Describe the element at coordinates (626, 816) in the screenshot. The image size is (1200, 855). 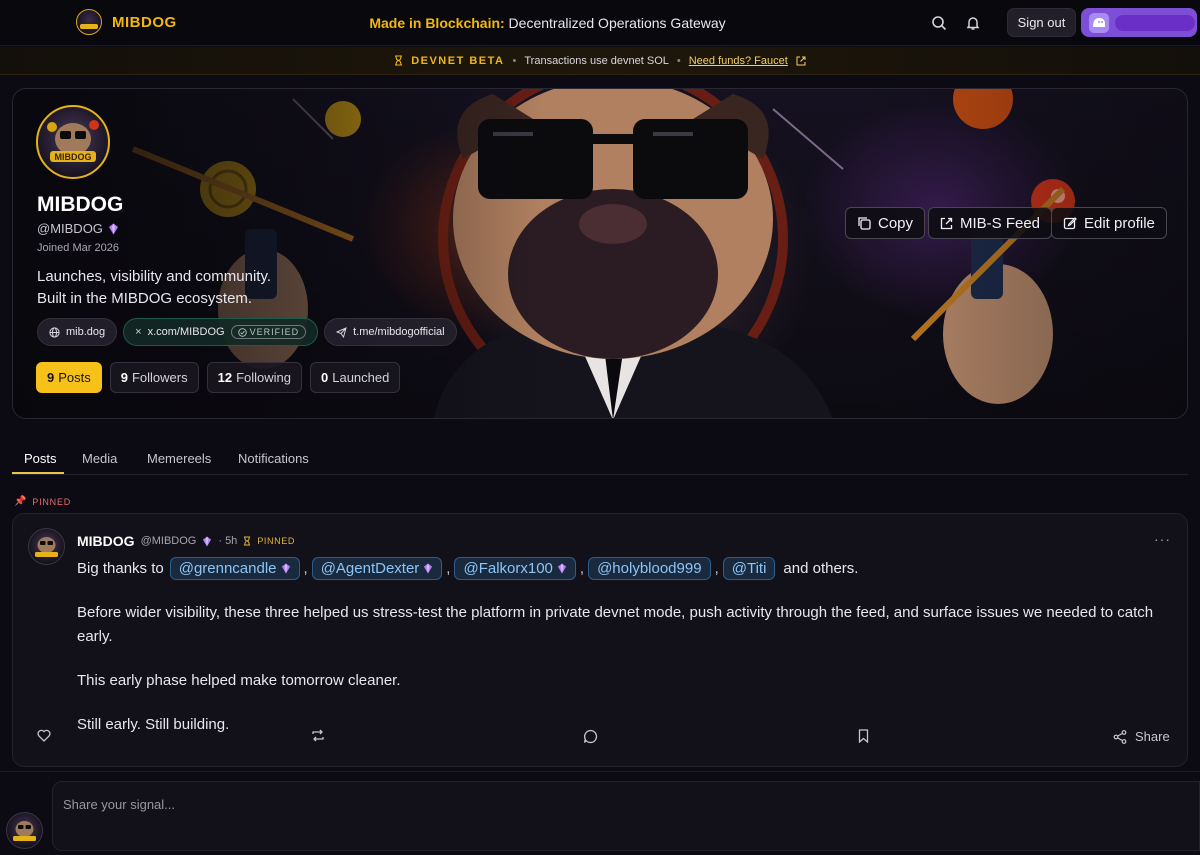
I see `composer` at that location.